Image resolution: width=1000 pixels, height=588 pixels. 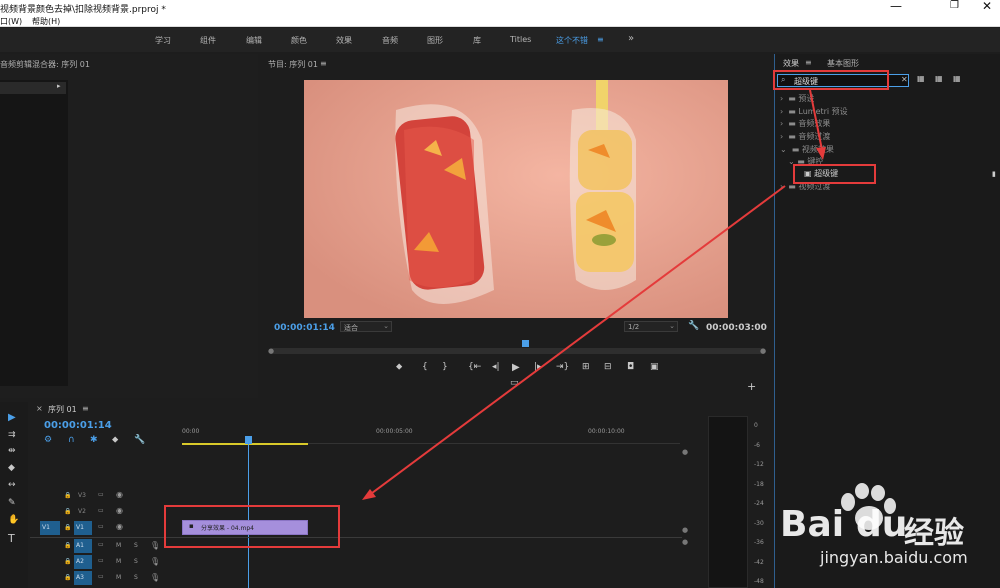 I want to click on watermark-brand3: 经验, so click(x=934, y=533).